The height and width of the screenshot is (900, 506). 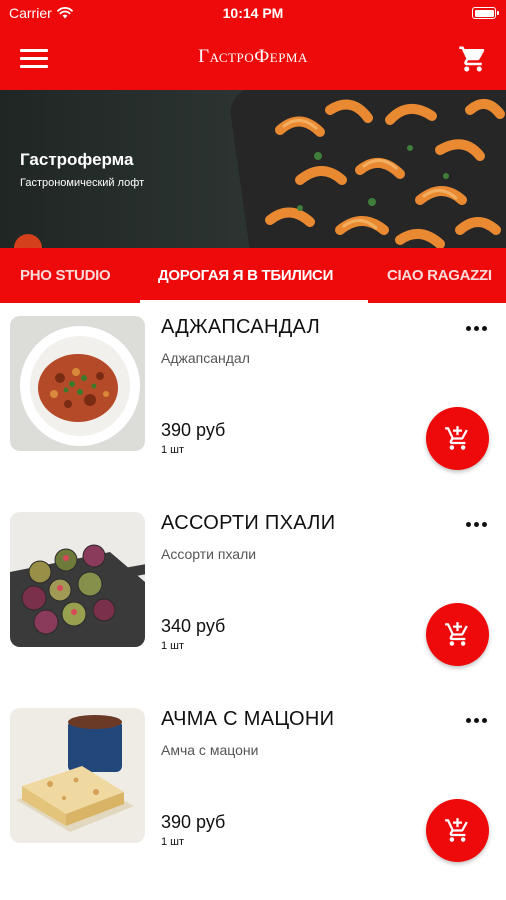 I want to click on hero-subtitle: Гастрономический лофт, so click(x=82, y=183).